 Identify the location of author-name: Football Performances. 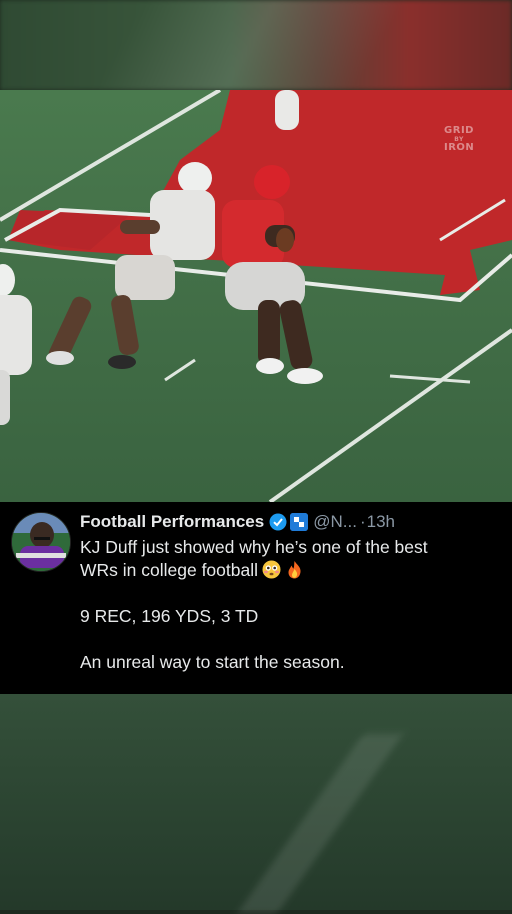
(172, 522).